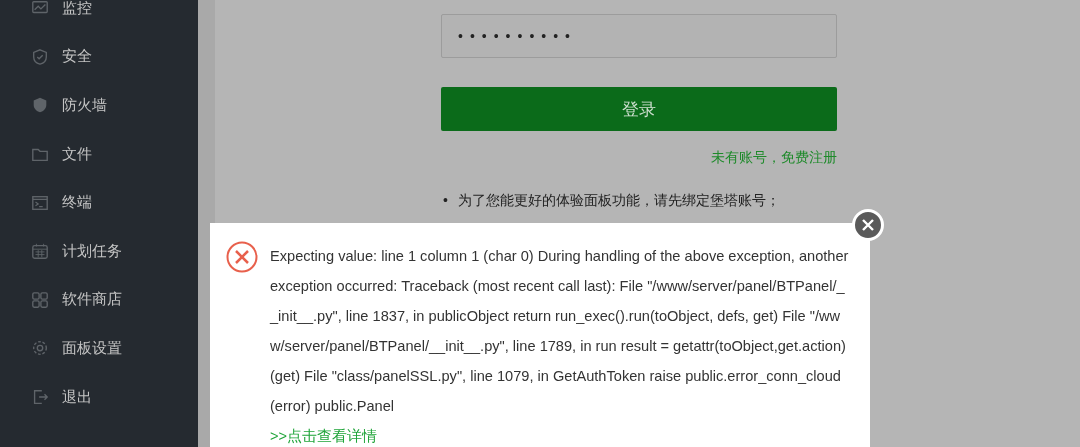 The width and height of the screenshot is (1080, 447). I want to click on sidebar-item: 安全, so click(99, 57).